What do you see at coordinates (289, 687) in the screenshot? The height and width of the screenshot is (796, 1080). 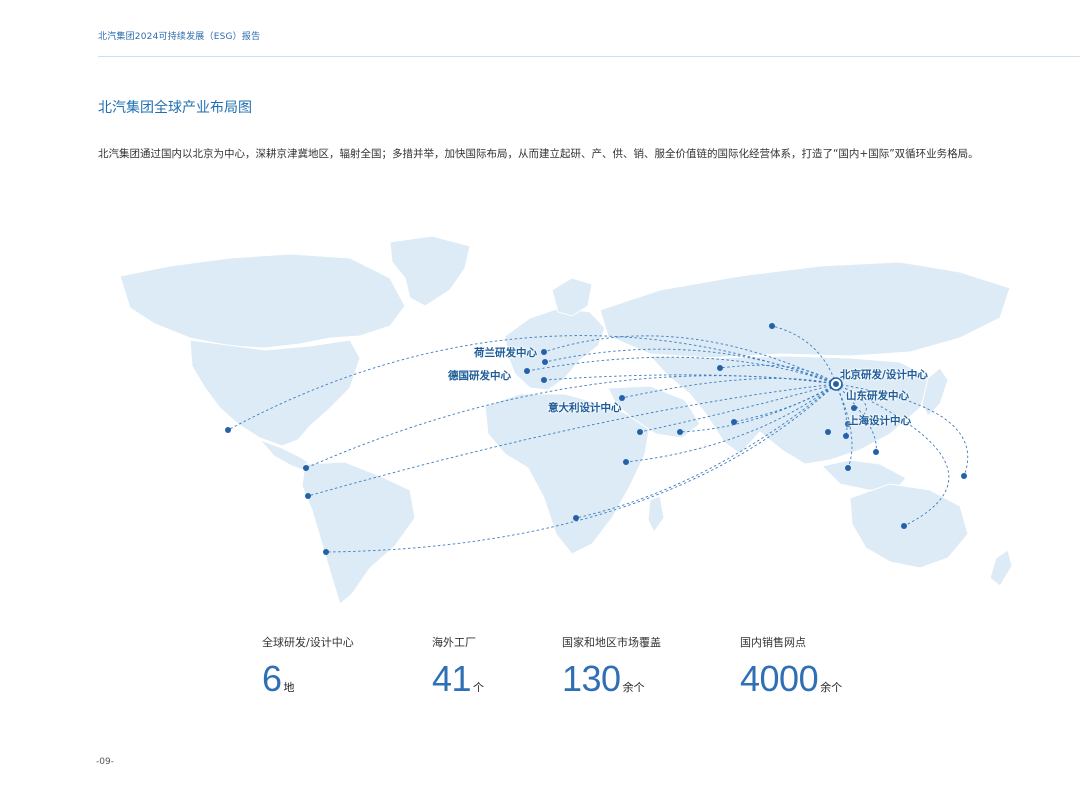 I see `stat-unit: 地` at bounding box center [289, 687].